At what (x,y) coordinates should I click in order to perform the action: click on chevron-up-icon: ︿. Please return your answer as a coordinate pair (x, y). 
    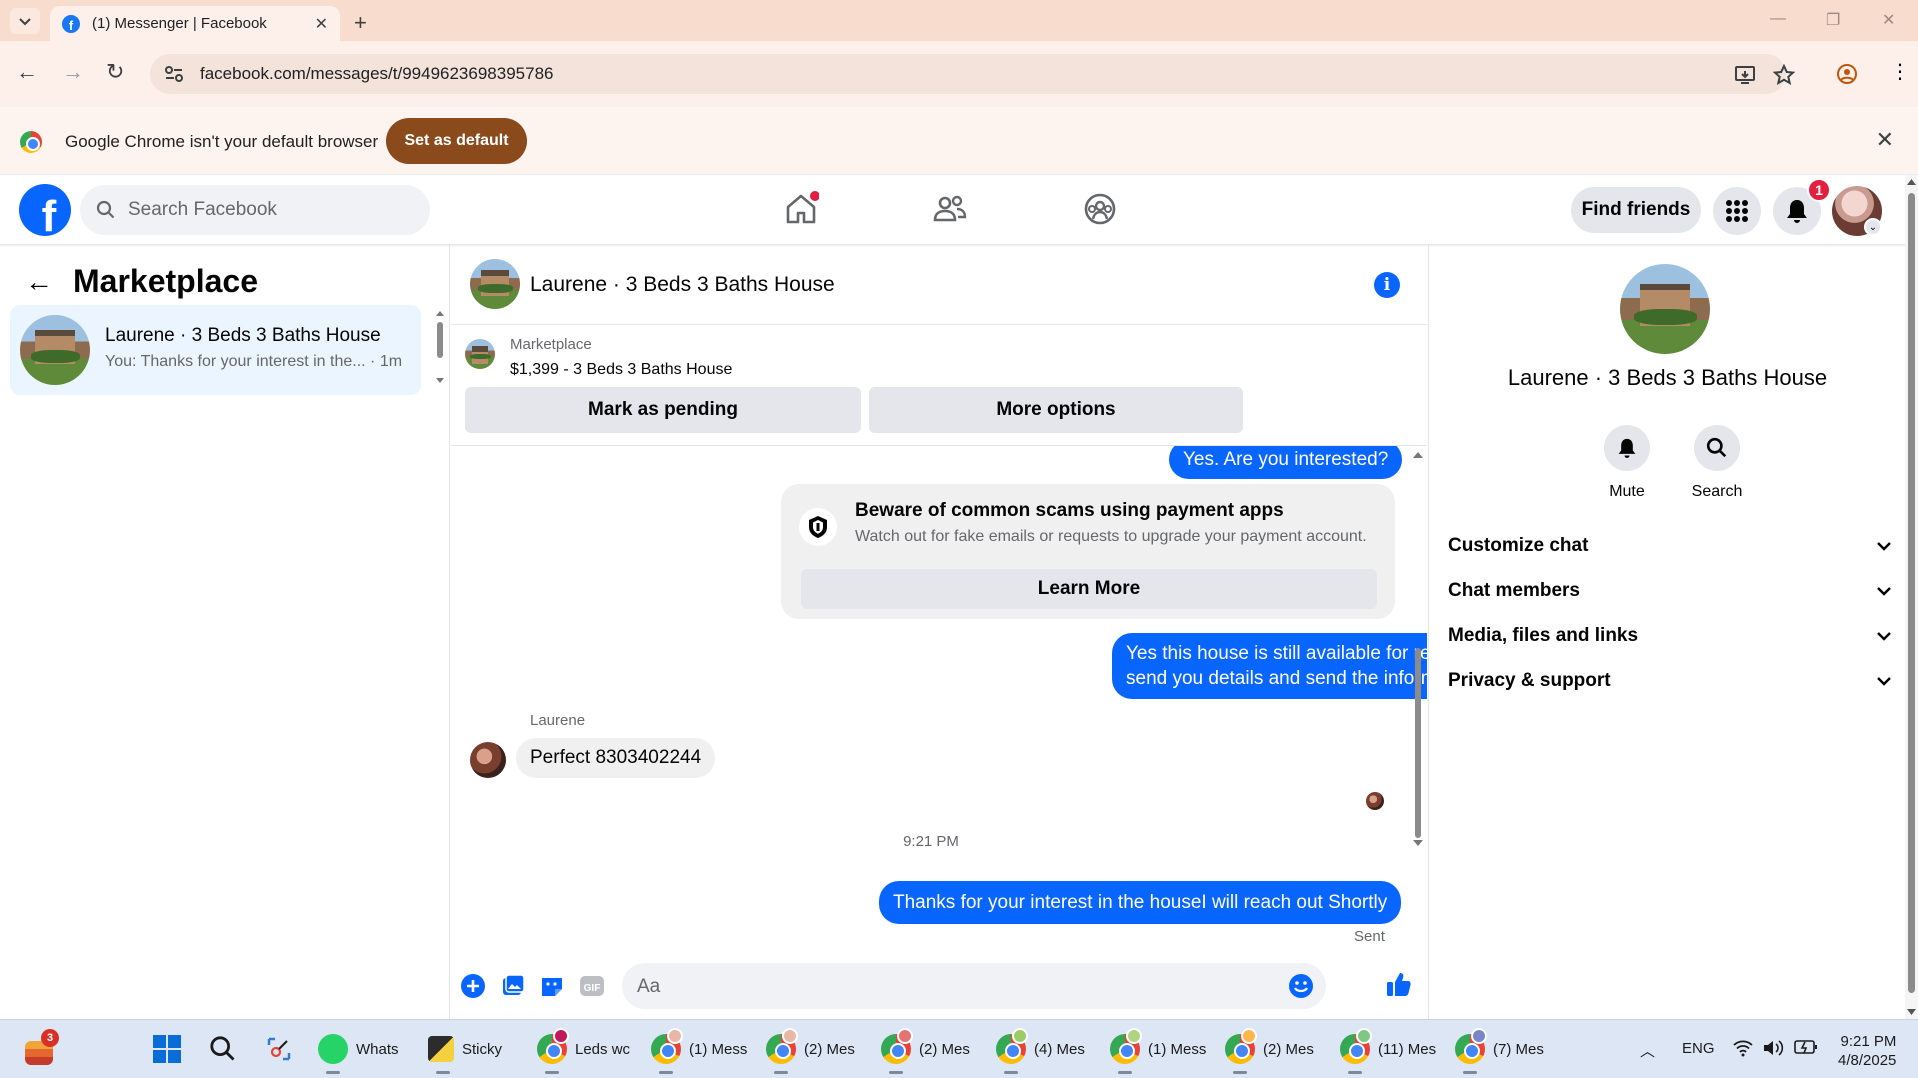
    Looking at the image, I should click on (1647, 1050).